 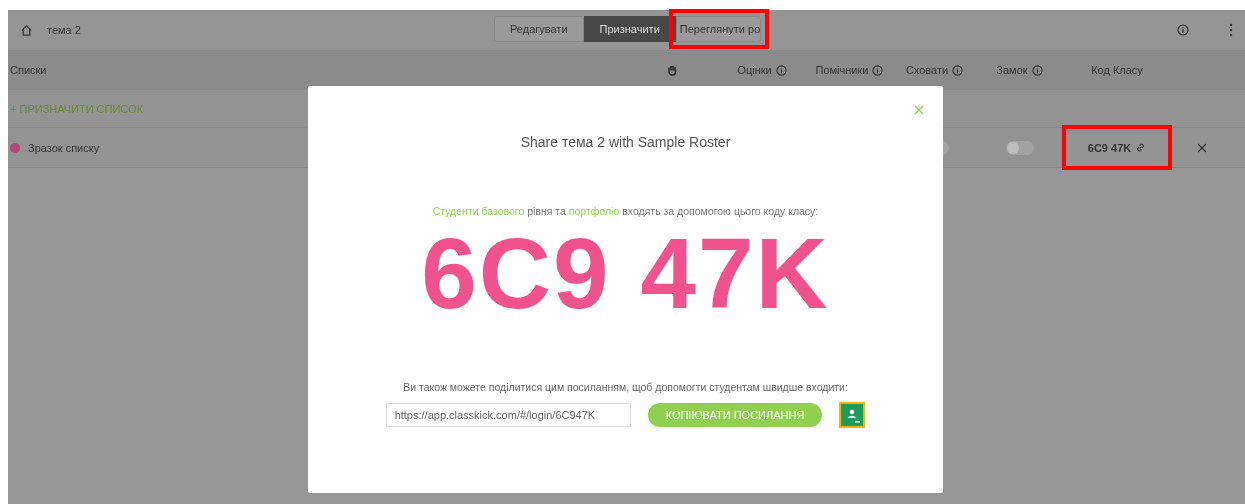 I want to click on more-icon, so click(x=1231, y=30).